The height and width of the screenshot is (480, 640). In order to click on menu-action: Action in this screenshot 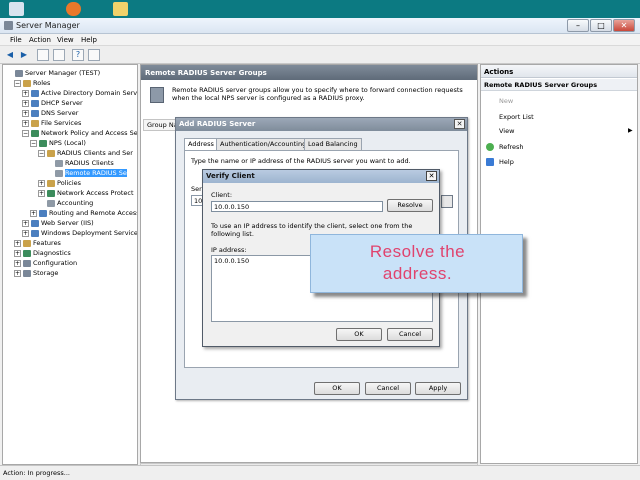, I will do `click(40, 40)`.